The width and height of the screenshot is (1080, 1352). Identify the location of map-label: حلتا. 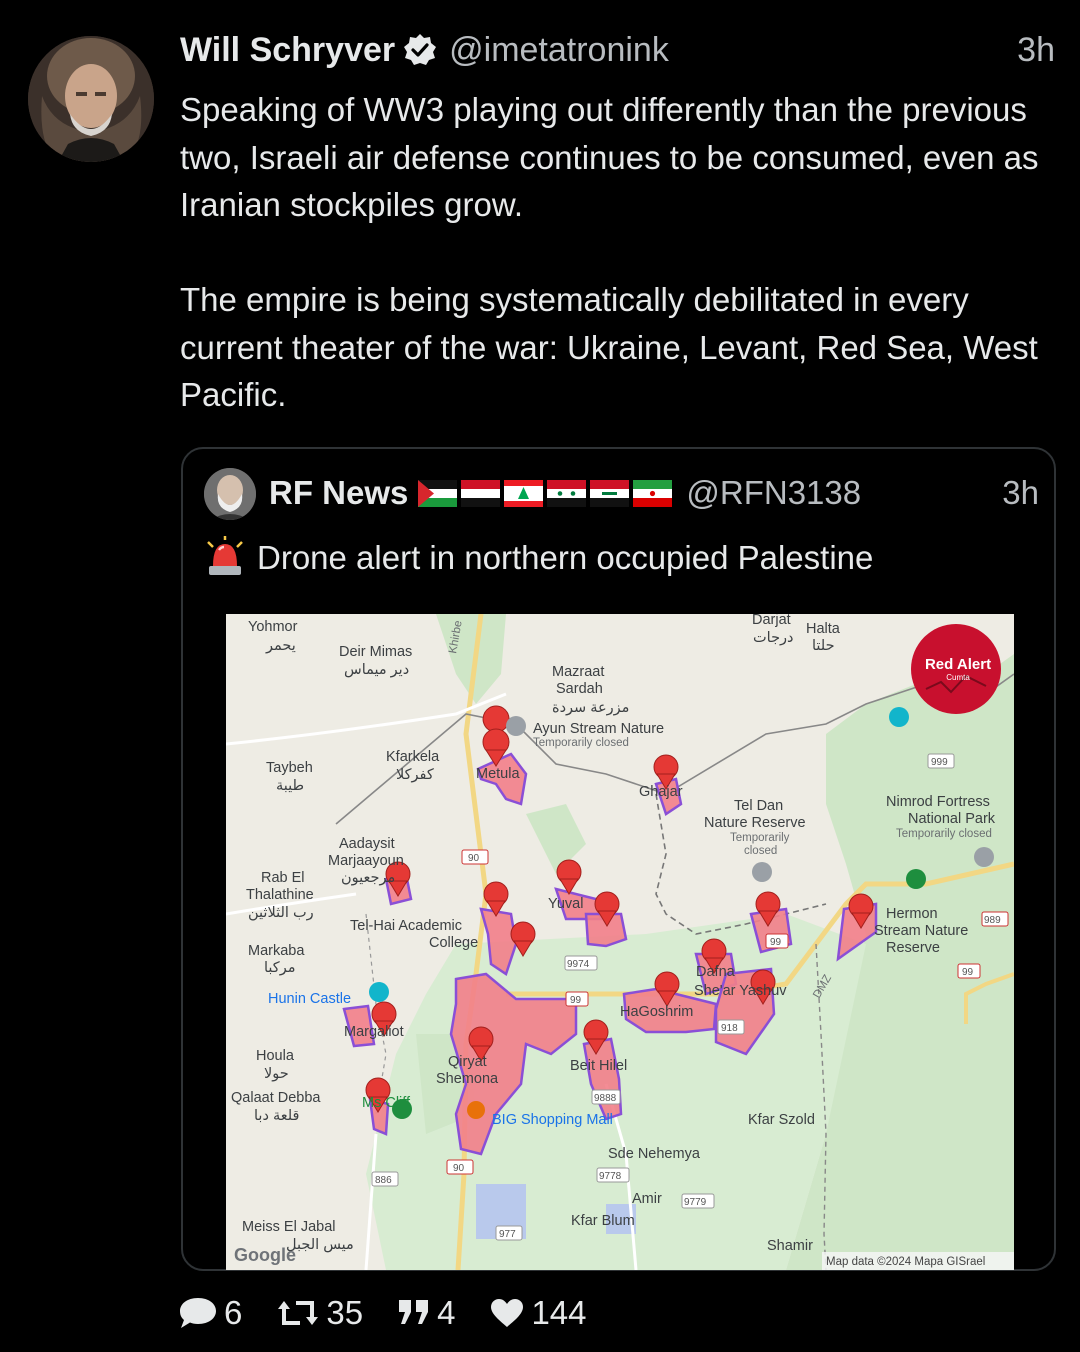
(823, 646).